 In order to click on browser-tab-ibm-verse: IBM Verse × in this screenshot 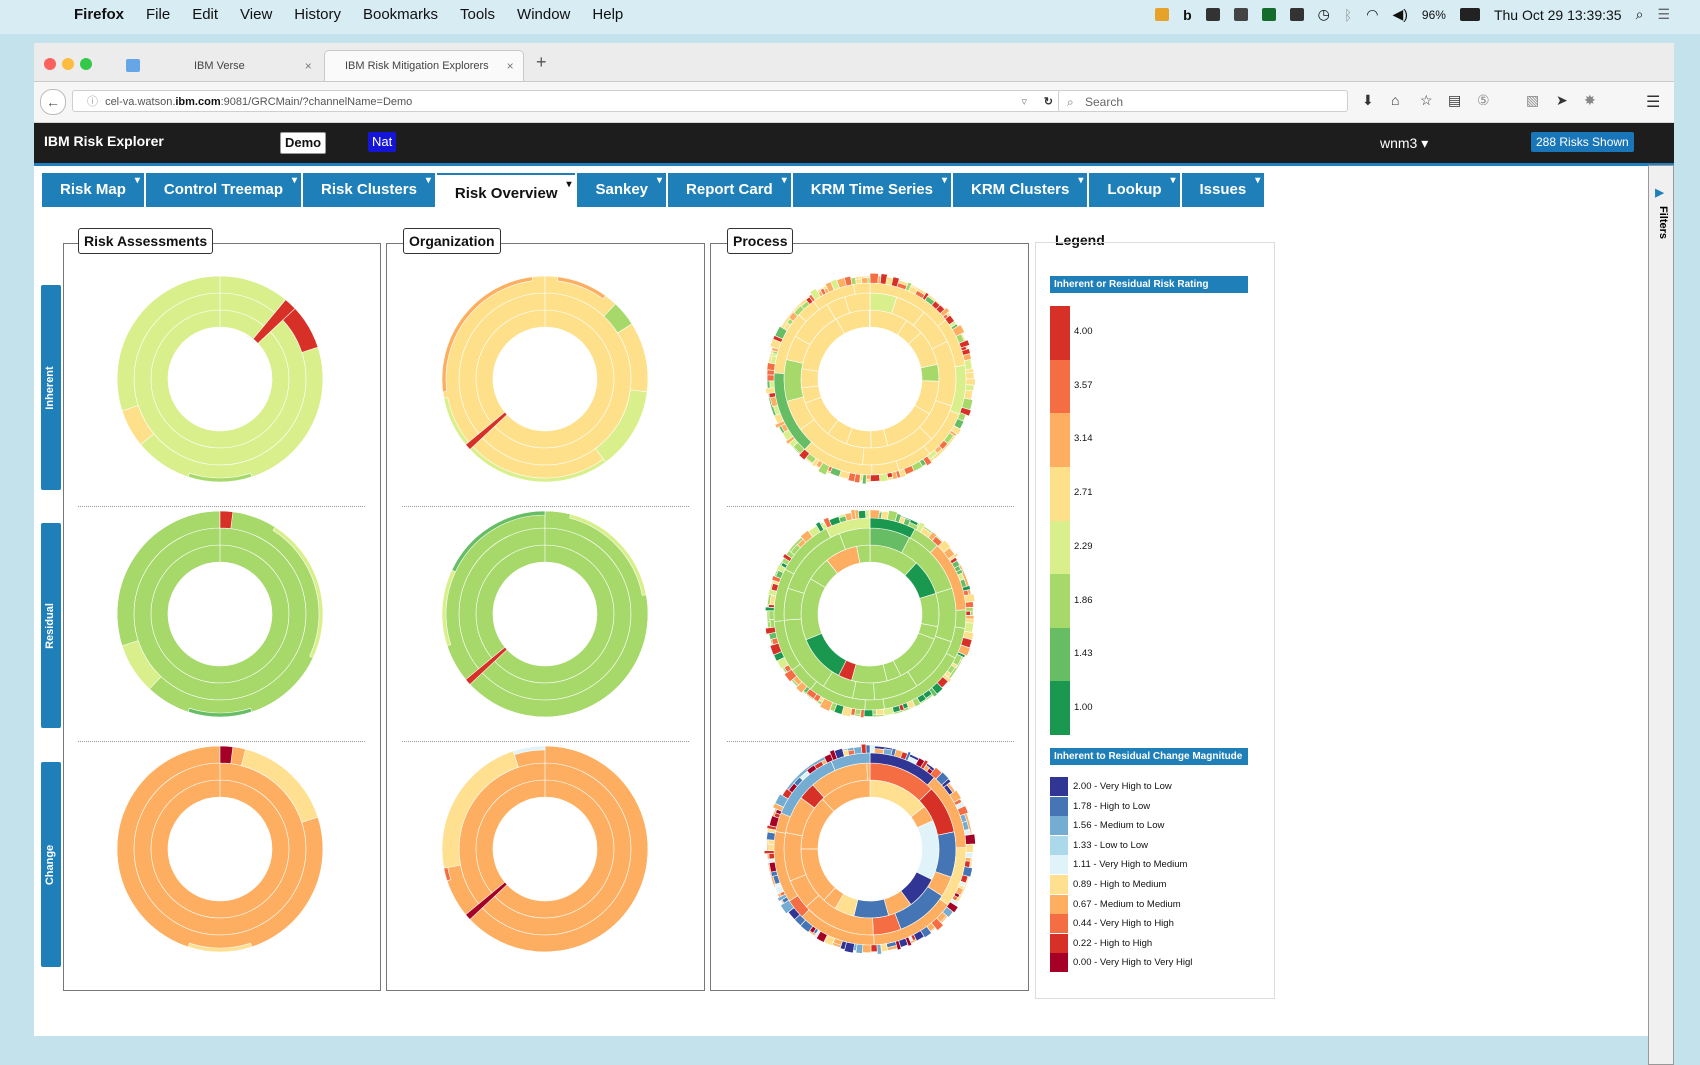, I will do `click(269, 65)`.